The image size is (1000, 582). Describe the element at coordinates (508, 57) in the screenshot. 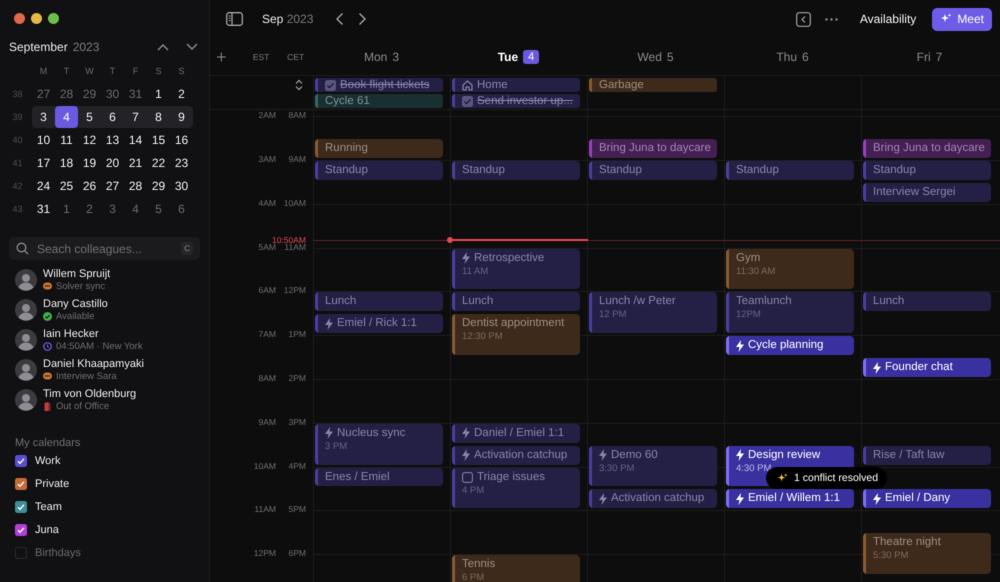

I see `weekday-label: Tue` at that location.